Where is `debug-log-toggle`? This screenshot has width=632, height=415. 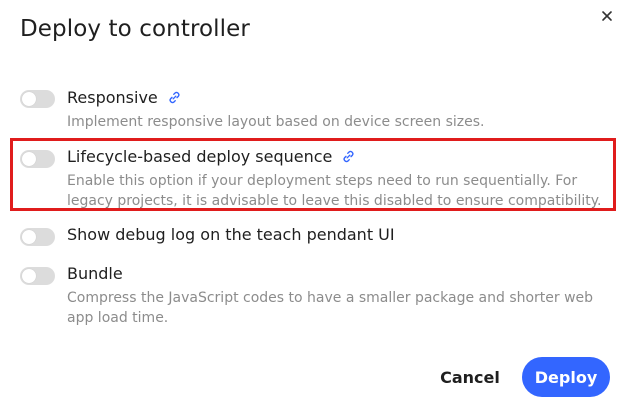 debug-log-toggle is located at coordinates (37, 237).